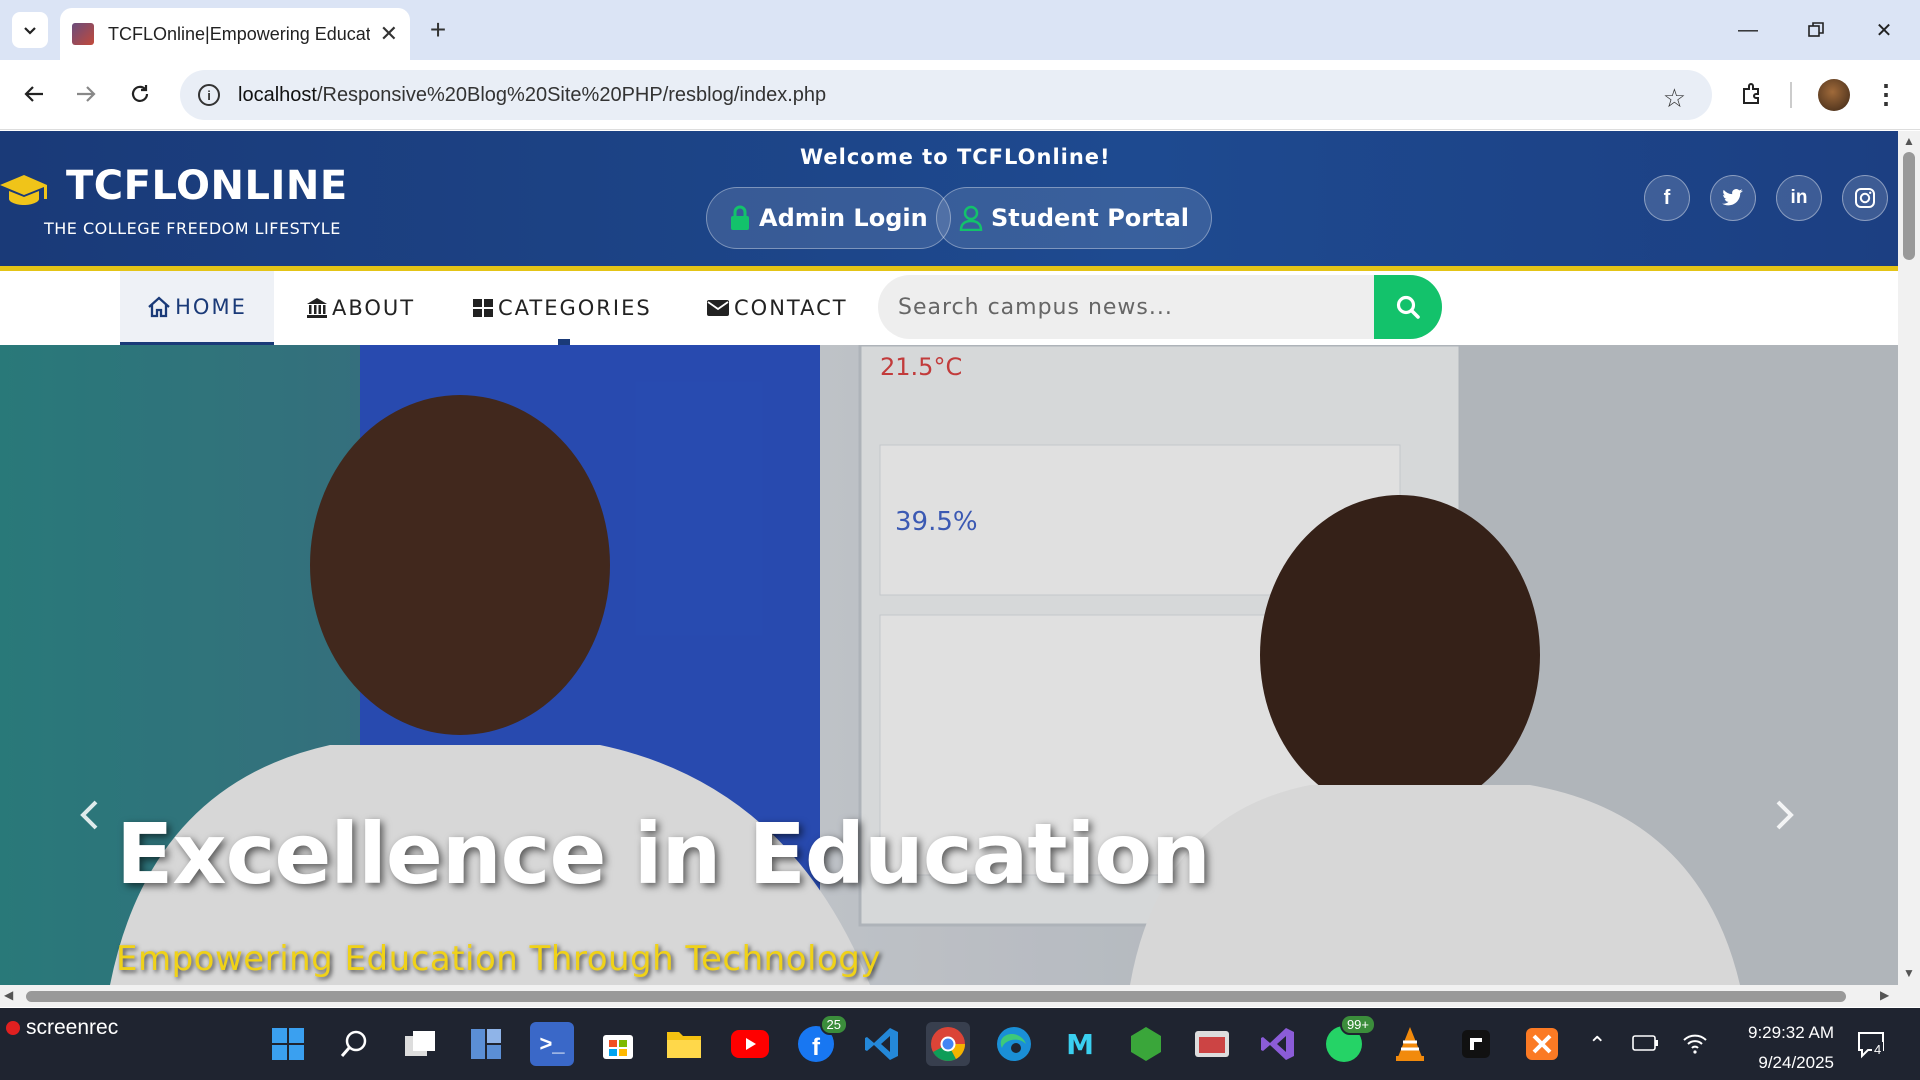 This screenshot has width=1920, height=1080. Describe the element at coordinates (1871, 1047) in the screenshot. I see `notifications-icon: 4` at that location.